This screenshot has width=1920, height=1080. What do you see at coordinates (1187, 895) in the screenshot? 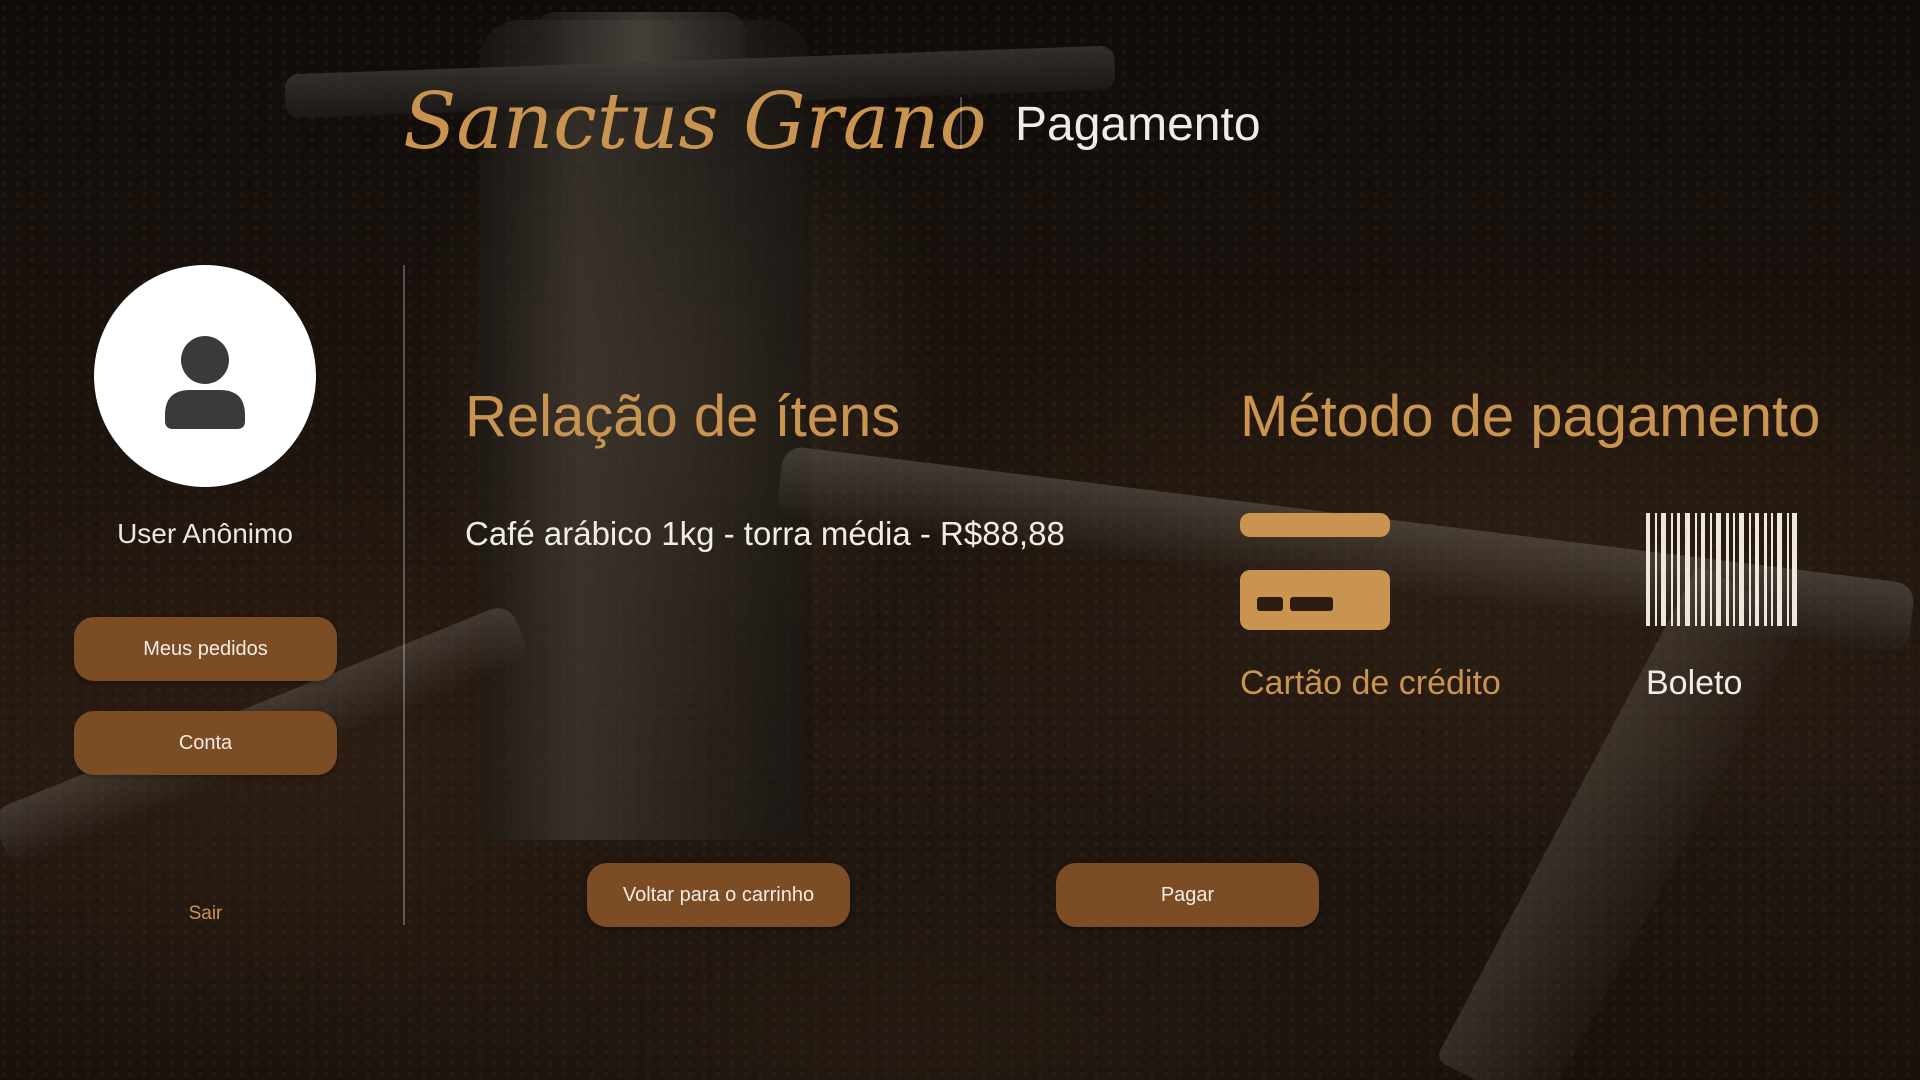
I see `pay-button: Pagar` at bounding box center [1187, 895].